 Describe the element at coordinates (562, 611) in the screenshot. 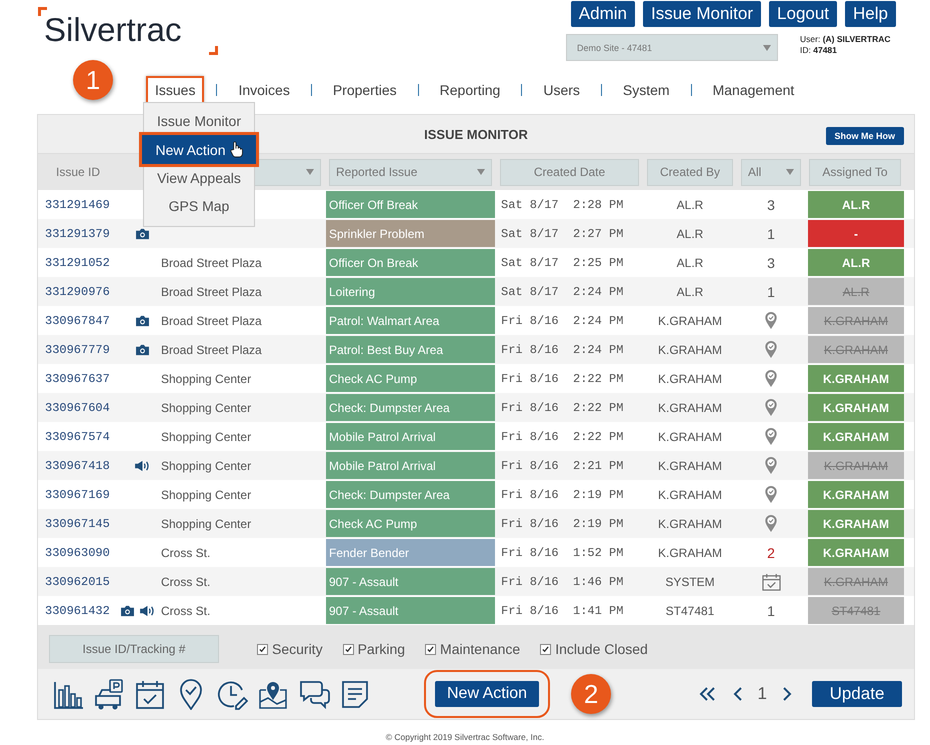

I see `created-date: Fri 8/16 1:41 PM` at that location.